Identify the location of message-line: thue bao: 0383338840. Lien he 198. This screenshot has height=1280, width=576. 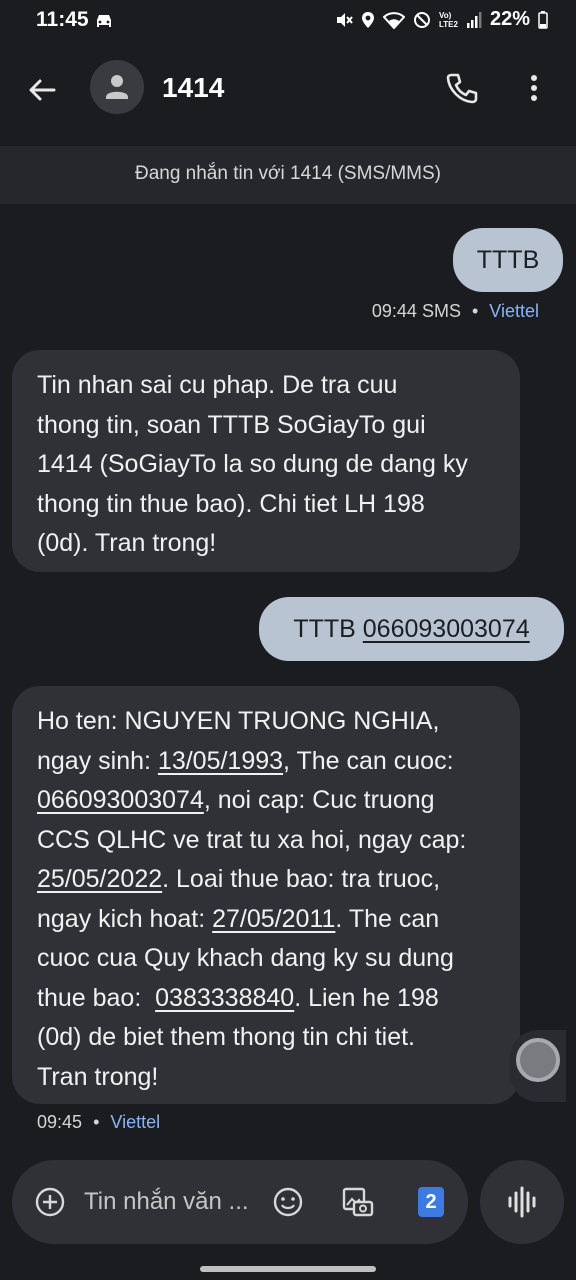
(267, 999).